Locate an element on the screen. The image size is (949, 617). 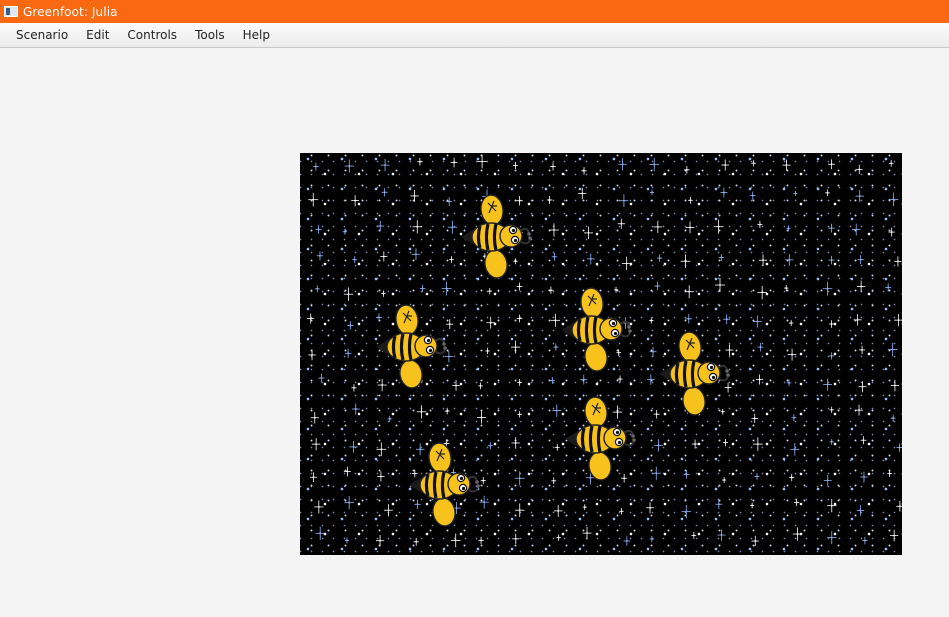
menu-edit: Edit is located at coordinates (97, 35).